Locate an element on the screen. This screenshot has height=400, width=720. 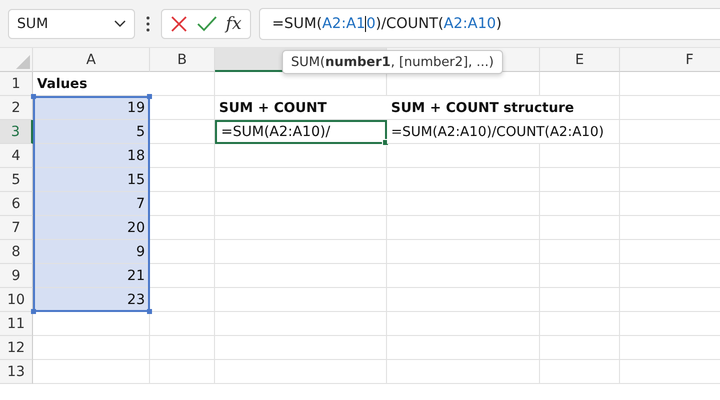
table-cell: 15 is located at coordinates (91, 180).